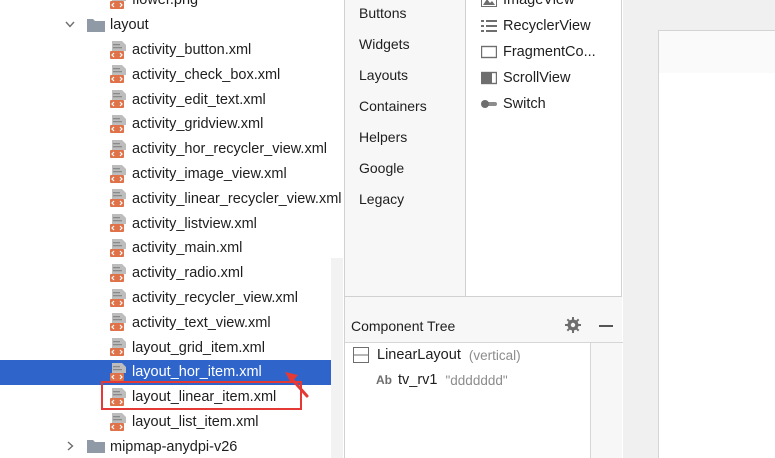  I want to click on palette-item-scrollview: ScrollView, so click(524, 78).